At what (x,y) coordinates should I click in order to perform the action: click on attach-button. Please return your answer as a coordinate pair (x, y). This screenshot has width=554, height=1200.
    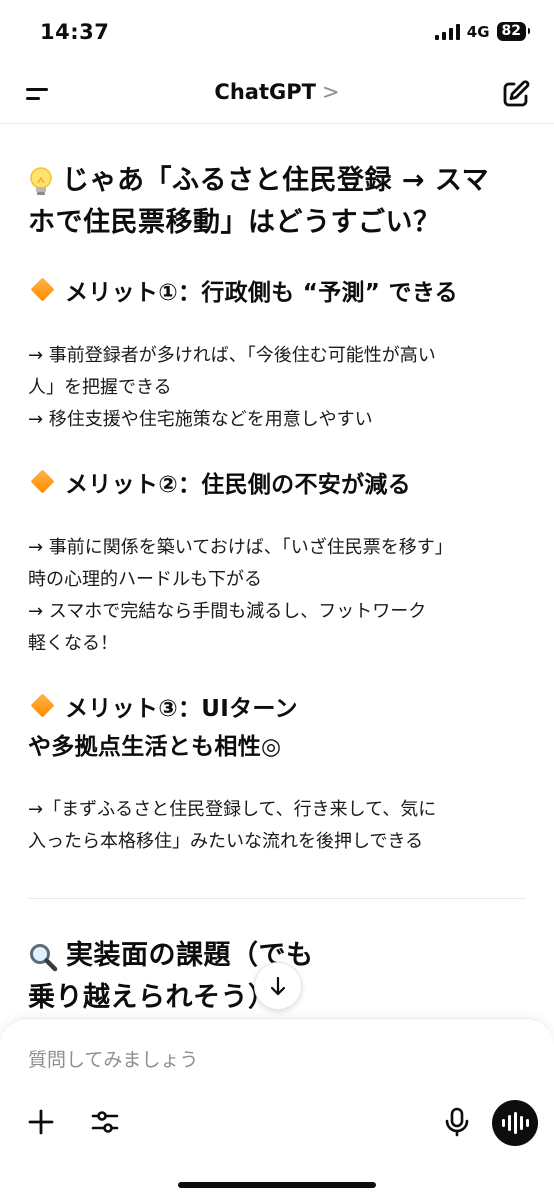
    Looking at the image, I should click on (41, 1122).